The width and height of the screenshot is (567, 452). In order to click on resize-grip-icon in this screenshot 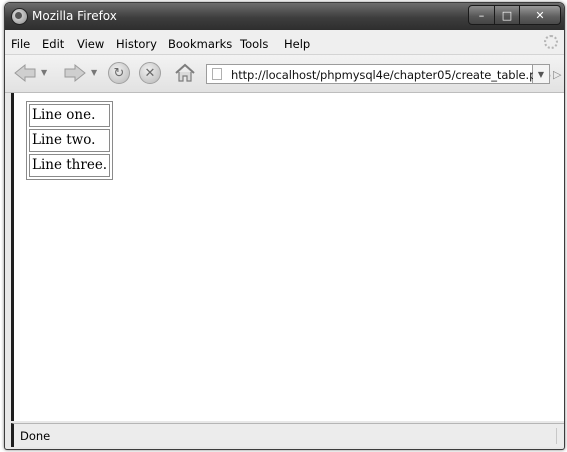, I will do `click(560, 436)`.